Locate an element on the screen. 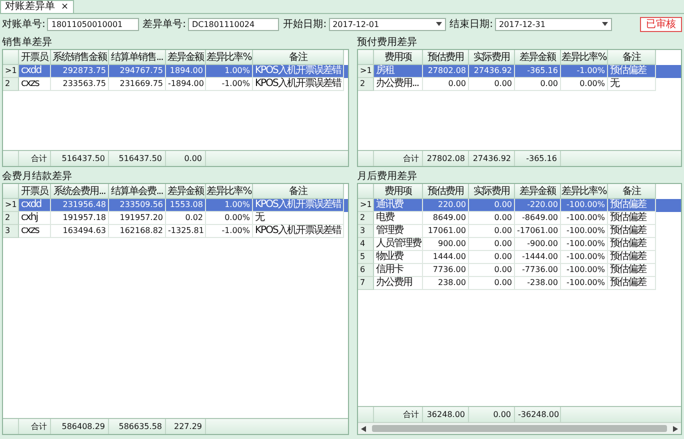 Image resolution: width=684 pixels, height=439 pixels. table-row: >1 通讯费 220.00 0.00 -220.00 -100.00% 预估偏差 is located at coordinates (519, 205).